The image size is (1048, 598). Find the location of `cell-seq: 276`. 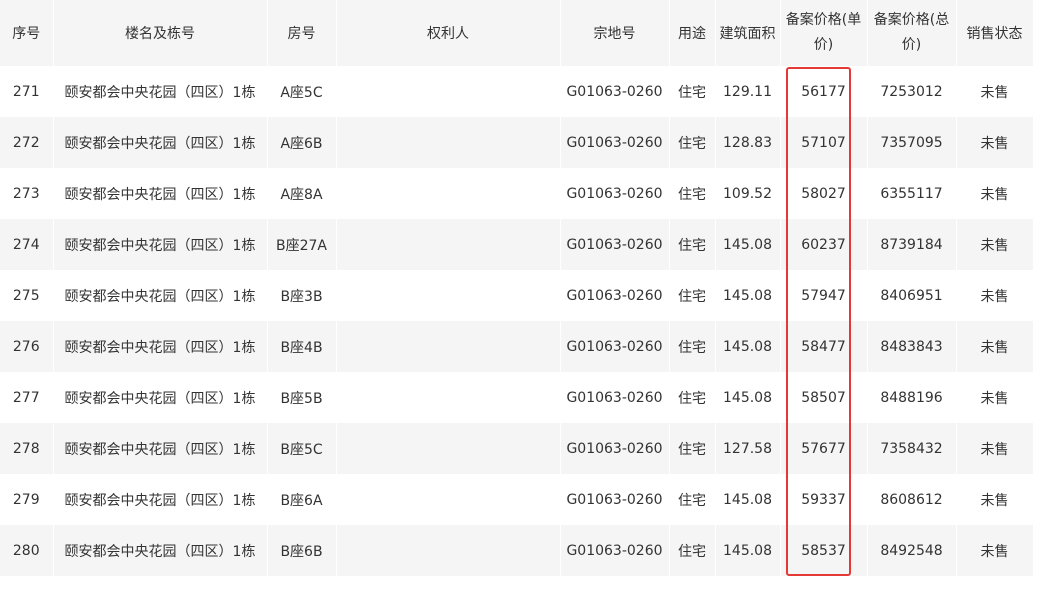

cell-seq: 276 is located at coordinates (26, 346).